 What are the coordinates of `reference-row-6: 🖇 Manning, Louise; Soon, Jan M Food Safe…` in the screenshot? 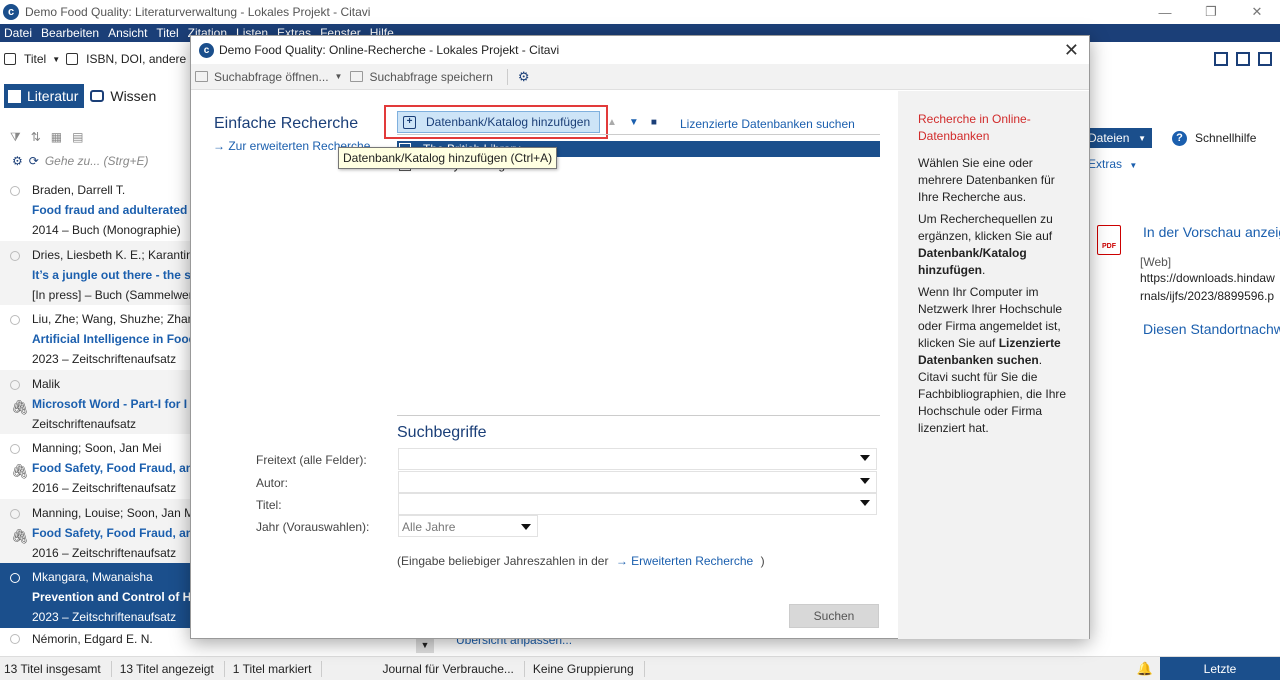 It's located at (95, 530).